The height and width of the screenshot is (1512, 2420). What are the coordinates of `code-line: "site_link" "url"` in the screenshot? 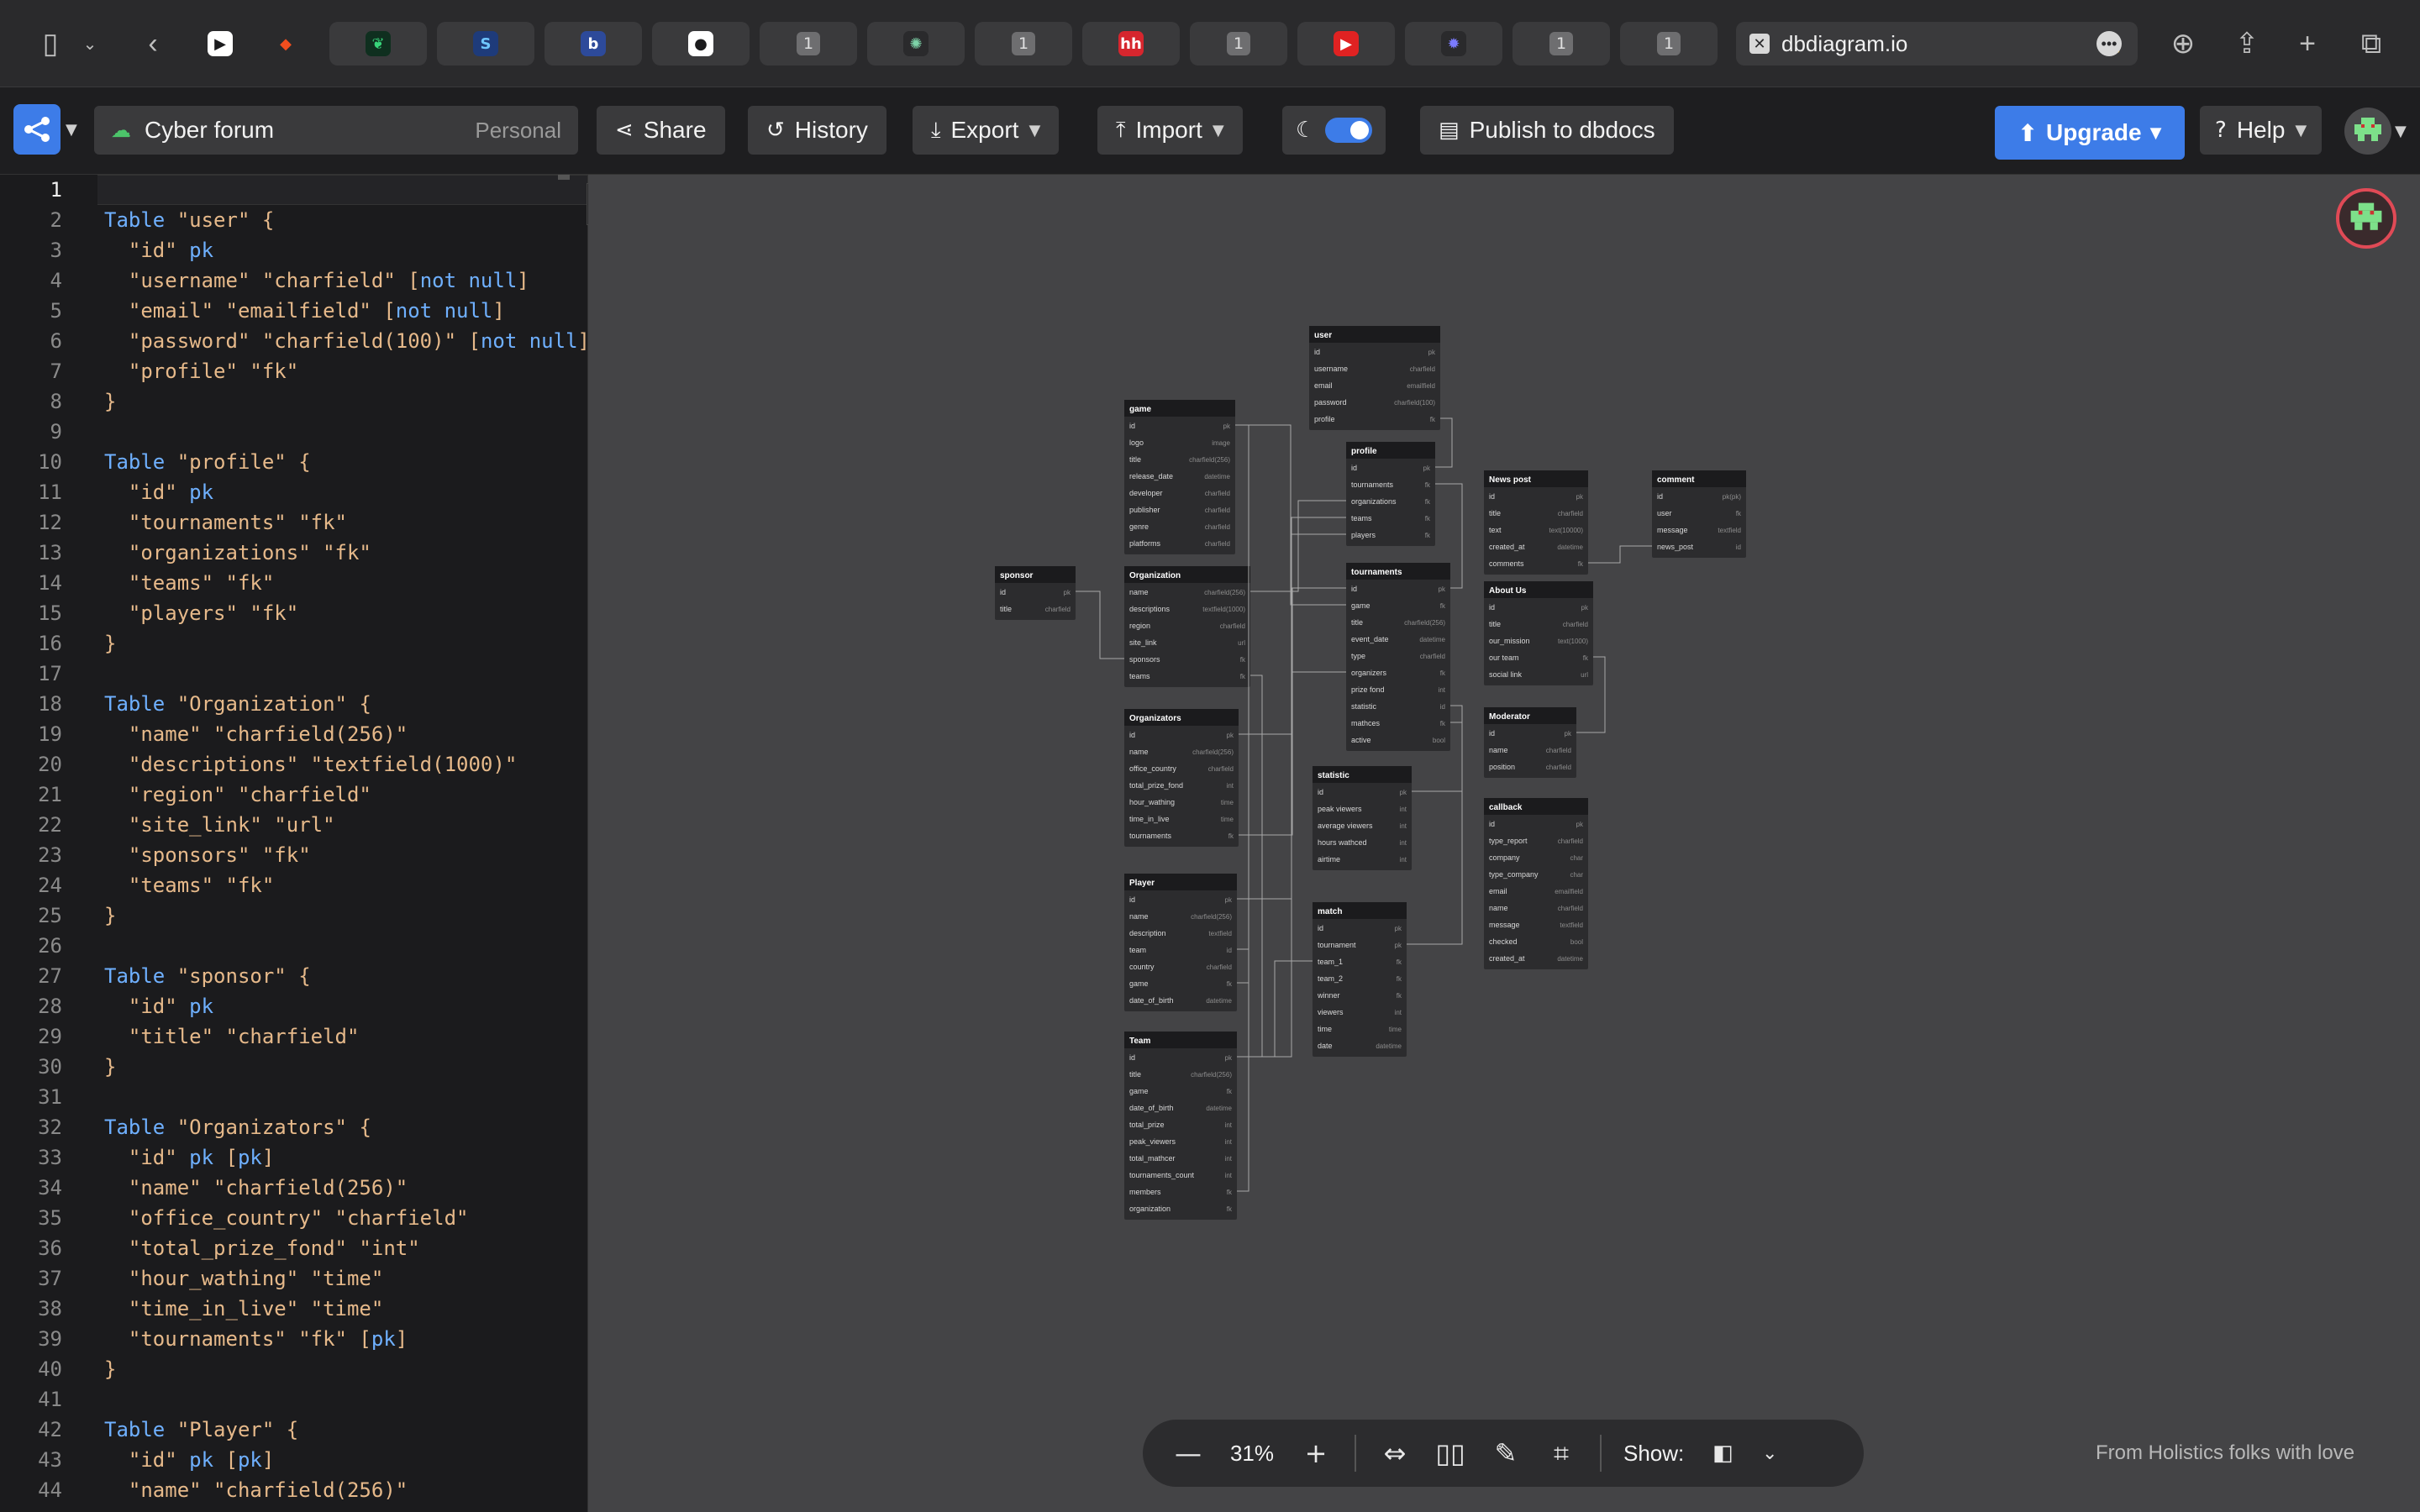 It's located at (345, 825).